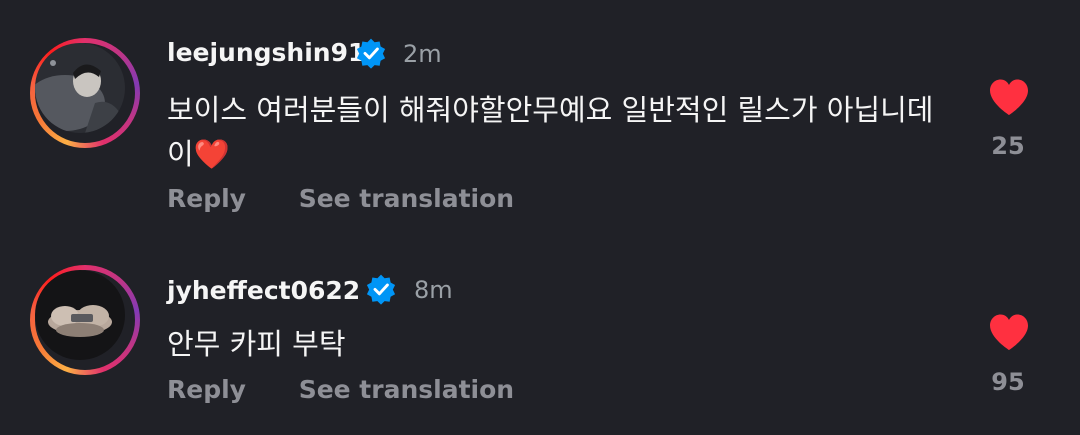  I want to click on timestamp: 2m, so click(422, 54).